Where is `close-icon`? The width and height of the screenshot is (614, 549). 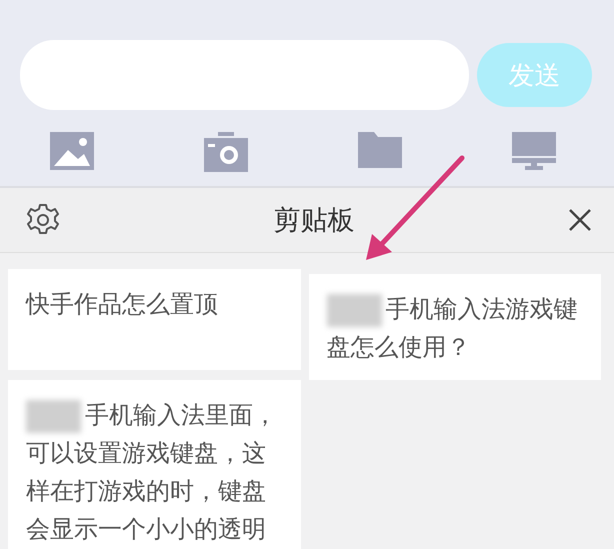
close-icon is located at coordinates (580, 220).